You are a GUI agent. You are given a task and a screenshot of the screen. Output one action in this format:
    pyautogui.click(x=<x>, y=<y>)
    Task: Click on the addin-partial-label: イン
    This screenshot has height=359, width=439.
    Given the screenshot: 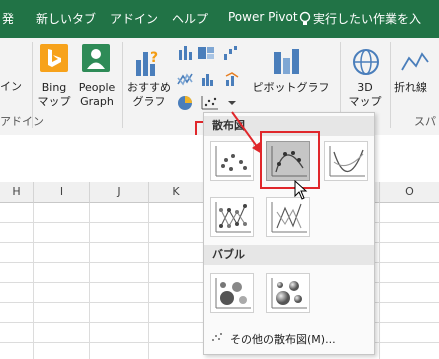 What is the action you would take?
    pyautogui.click(x=11, y=86)
    